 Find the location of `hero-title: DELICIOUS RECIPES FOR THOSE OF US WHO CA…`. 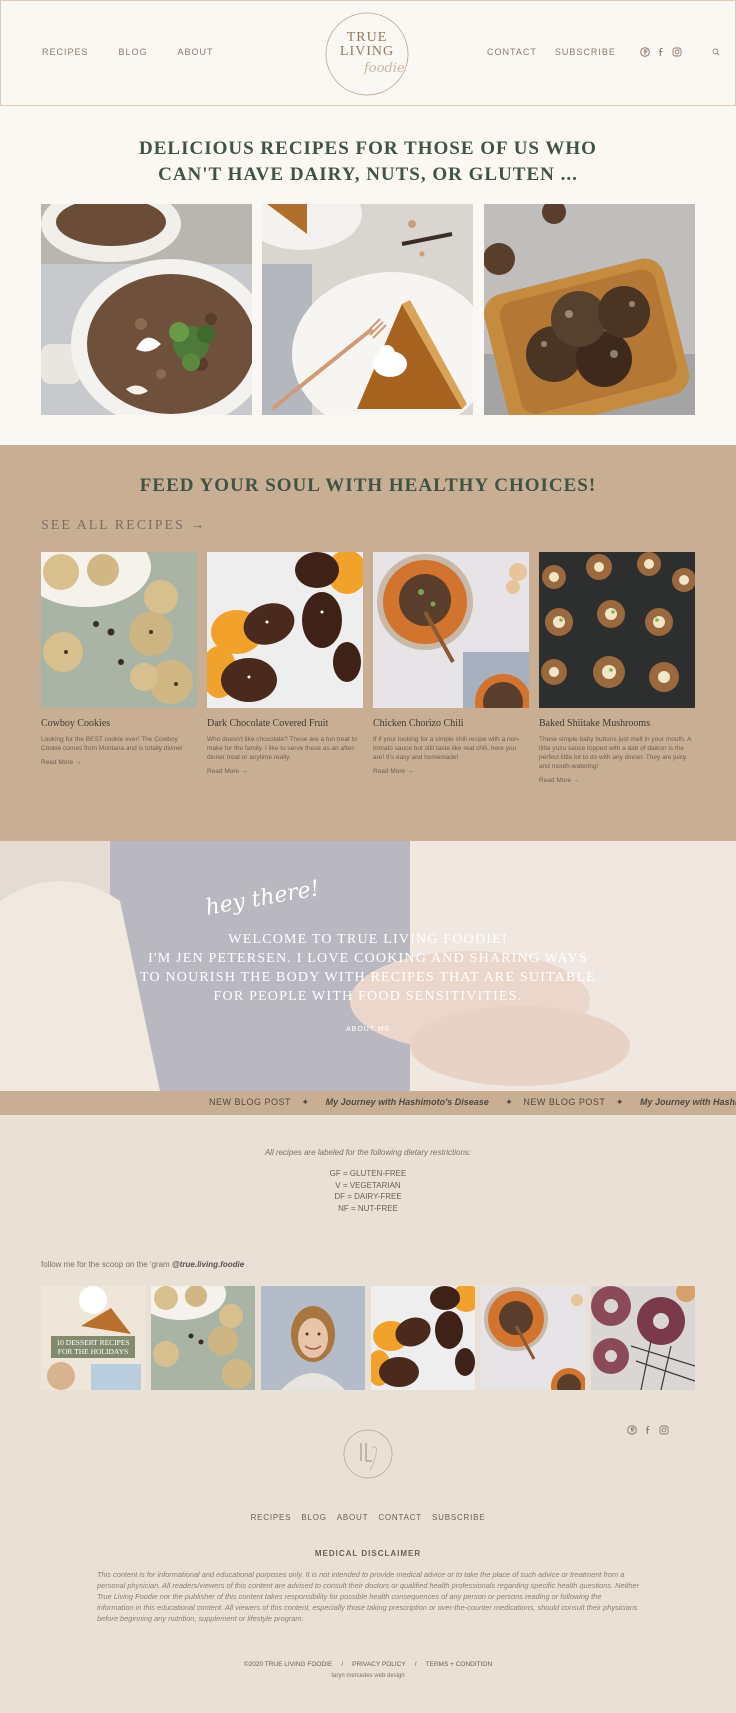

hero-title: DELICIOUS RECIPES FOR THOSE OF US WHO CA… is located at coordinates (368, 162).